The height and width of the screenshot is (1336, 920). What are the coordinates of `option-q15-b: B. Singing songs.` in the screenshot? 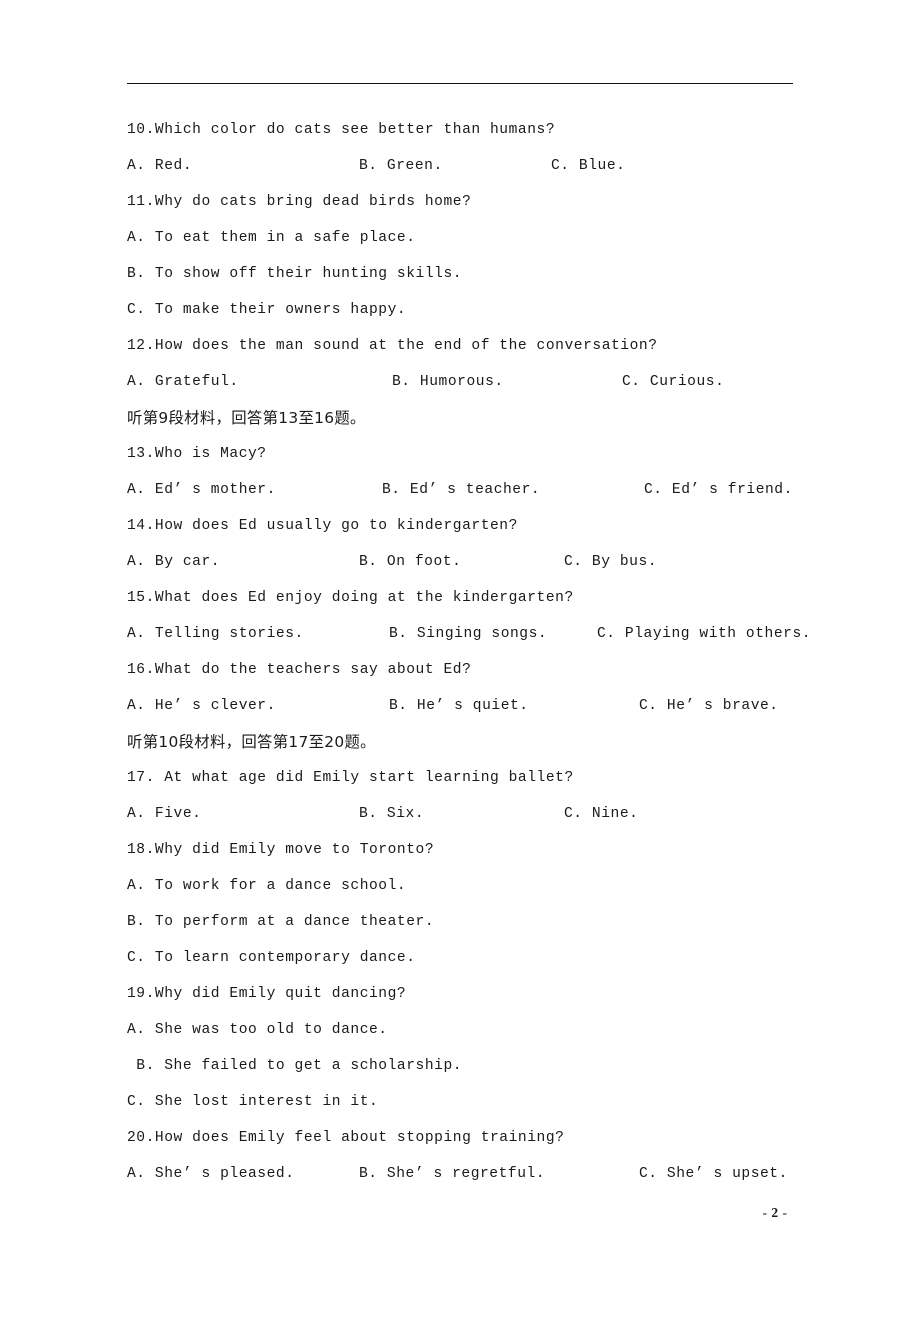 It's located at (468, 634).